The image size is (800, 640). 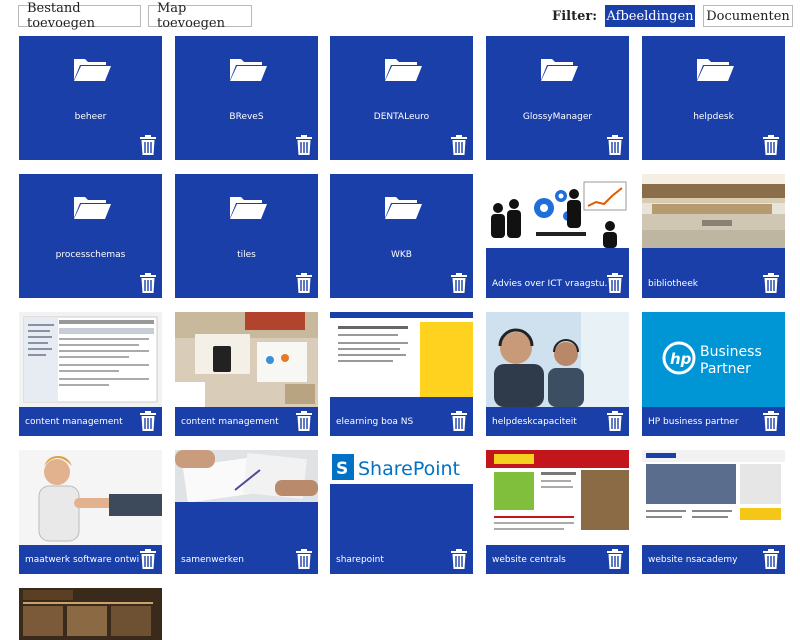 What do you see at coordinates (246, 512) in the screenshot?
I see `image-tile-samenwerken: samenwerken` at bounding box center [246, 512].